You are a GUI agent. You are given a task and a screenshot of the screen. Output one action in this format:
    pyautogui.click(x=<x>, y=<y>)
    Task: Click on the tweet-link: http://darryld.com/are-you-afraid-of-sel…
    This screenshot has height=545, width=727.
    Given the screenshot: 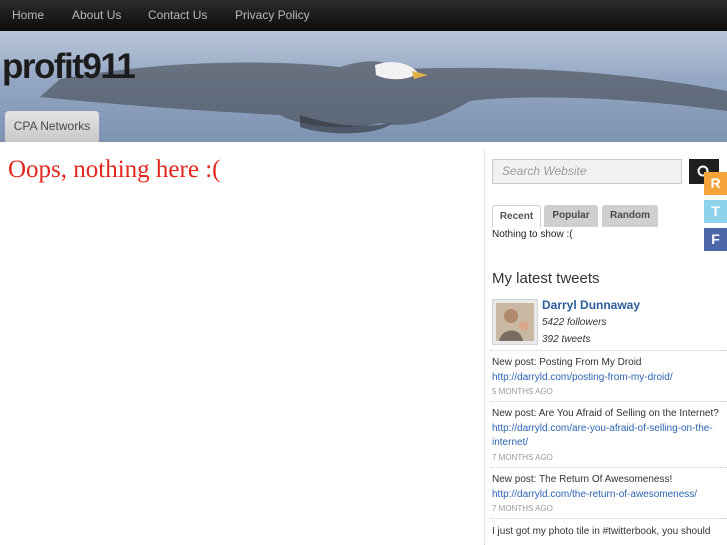 What is the action you would take?
    pyautogui.click(x=602, y=428)
    